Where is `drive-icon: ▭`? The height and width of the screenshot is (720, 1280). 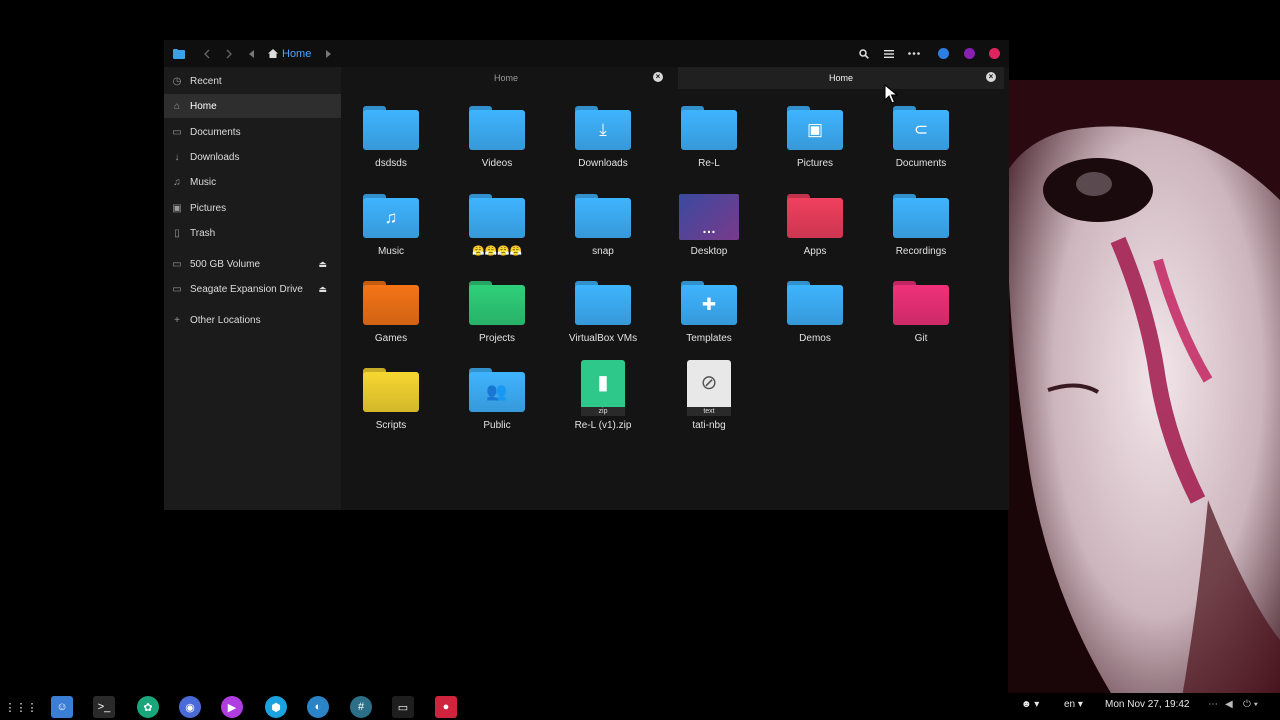 drive-icon: ▭ is located at coordinates (177, 264).